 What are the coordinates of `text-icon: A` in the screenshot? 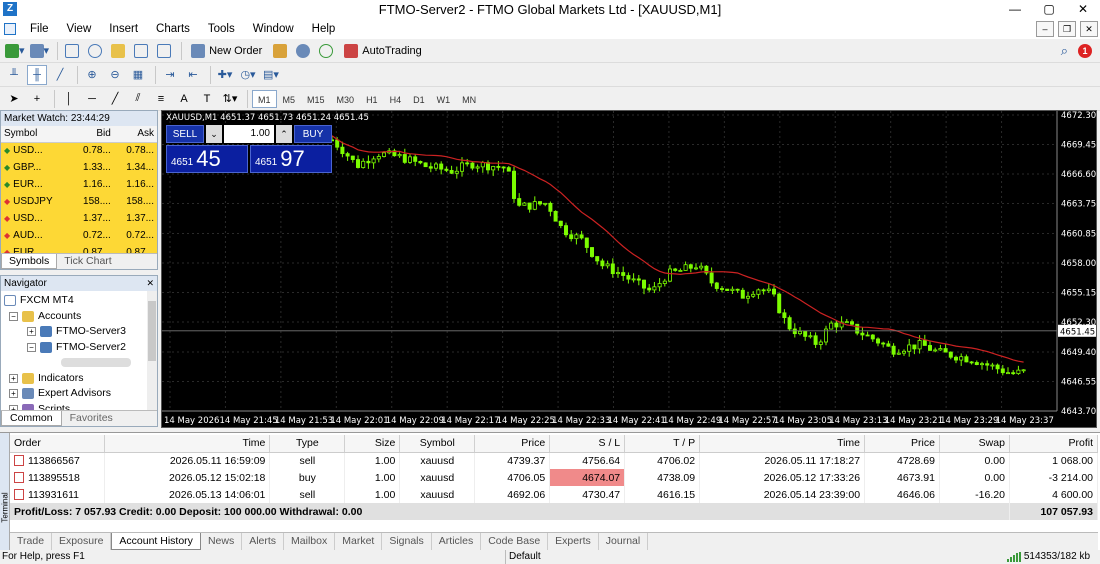 It's located at (184, 99).